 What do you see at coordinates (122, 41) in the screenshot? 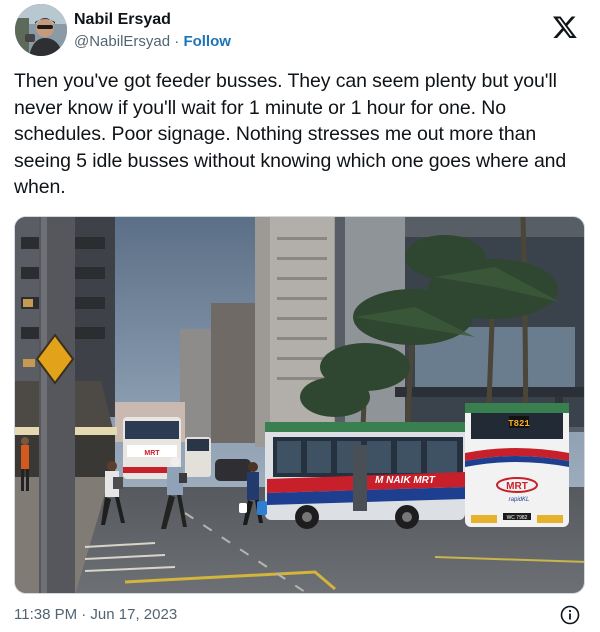
I see `author-handle: @NabilErsyad` at bounding box center [122, 41].